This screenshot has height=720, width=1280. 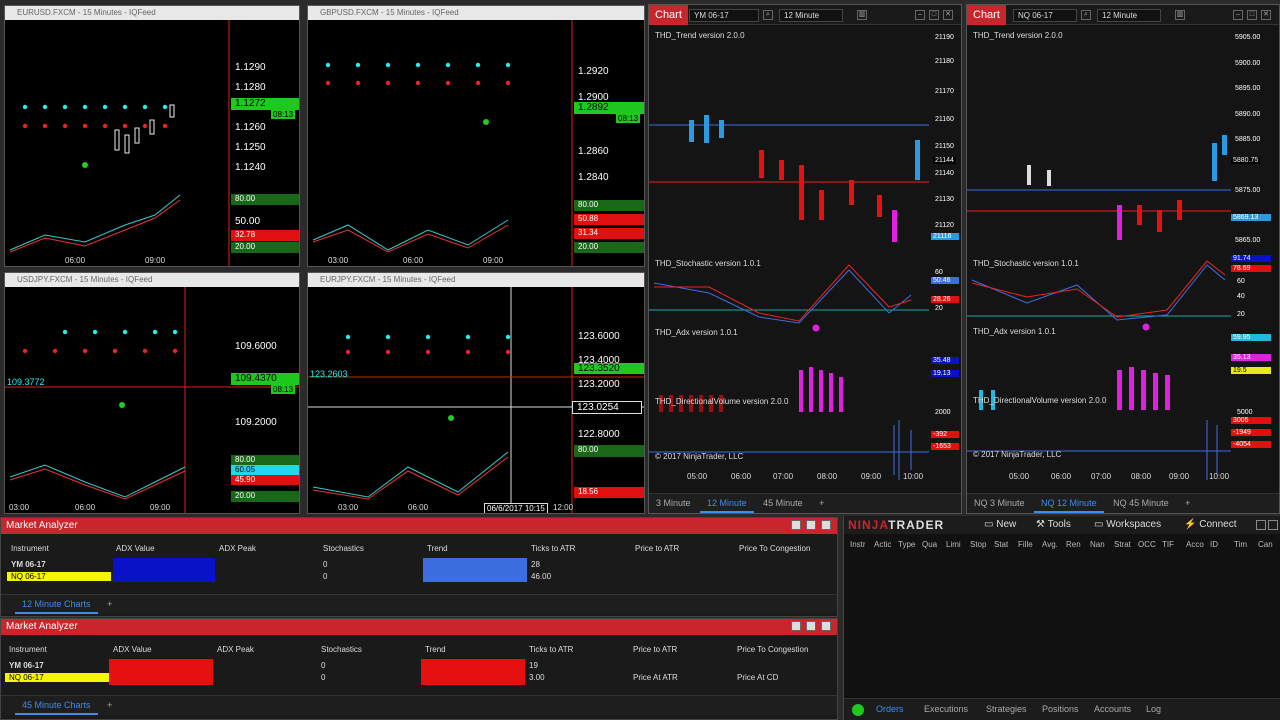 I want to click on tab-45-minute: 45 Minute, so click(x=783, y=503).